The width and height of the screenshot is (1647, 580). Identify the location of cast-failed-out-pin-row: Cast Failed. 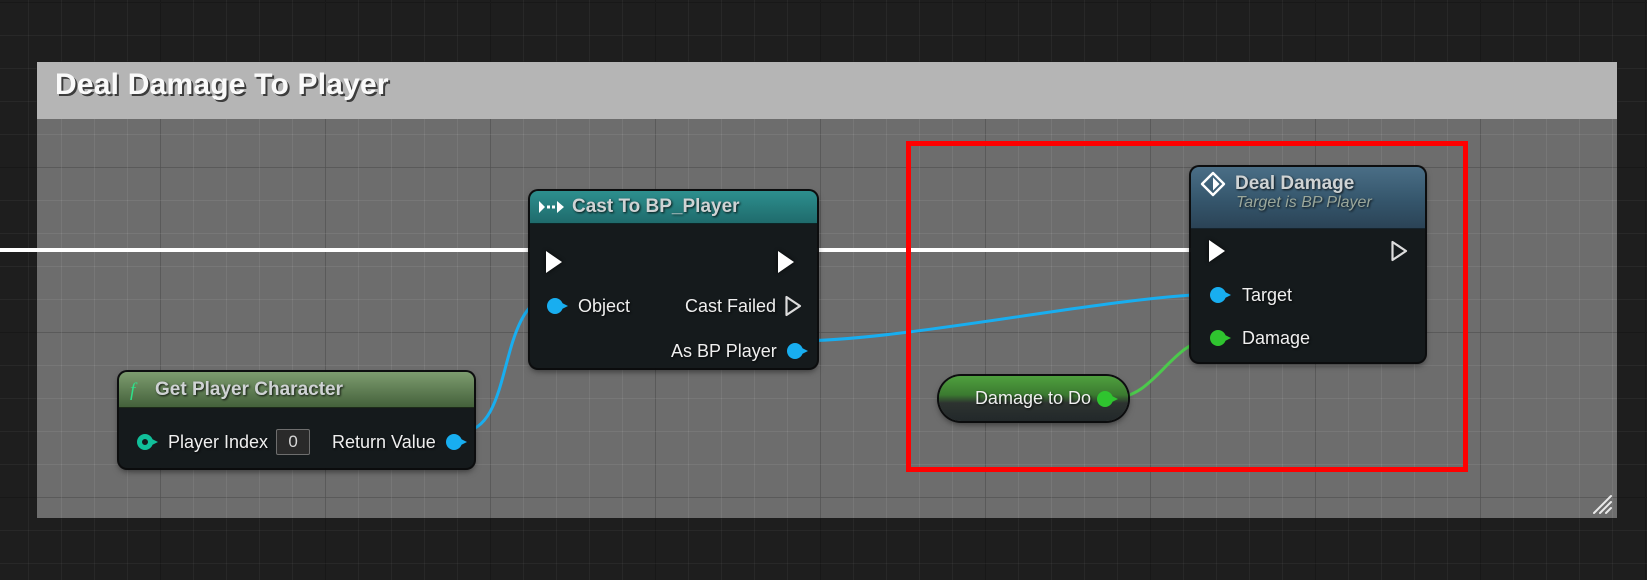
(743, 306).